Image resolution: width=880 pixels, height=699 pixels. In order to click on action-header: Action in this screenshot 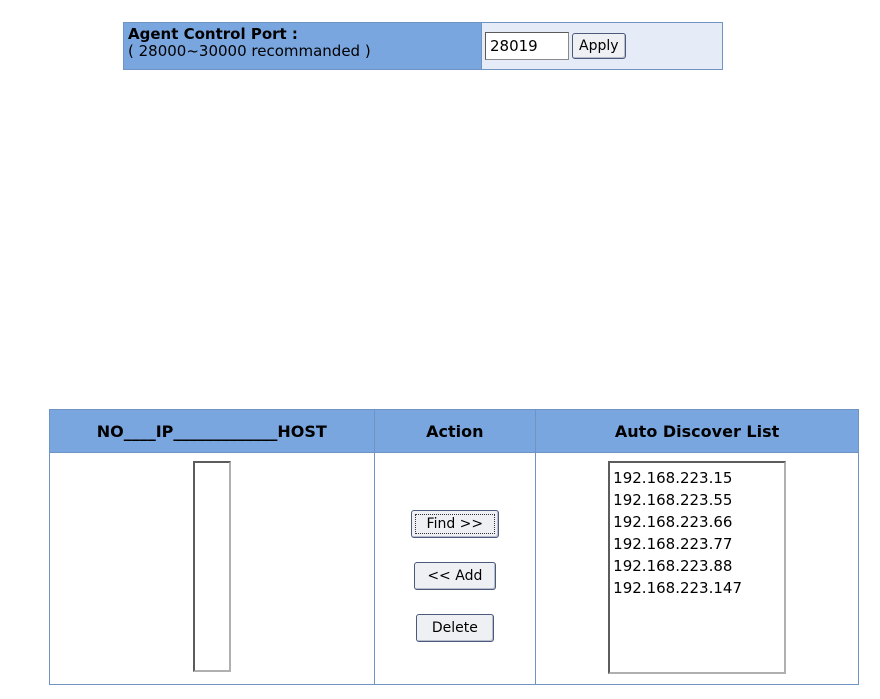, I will do `click(455, 431)`.